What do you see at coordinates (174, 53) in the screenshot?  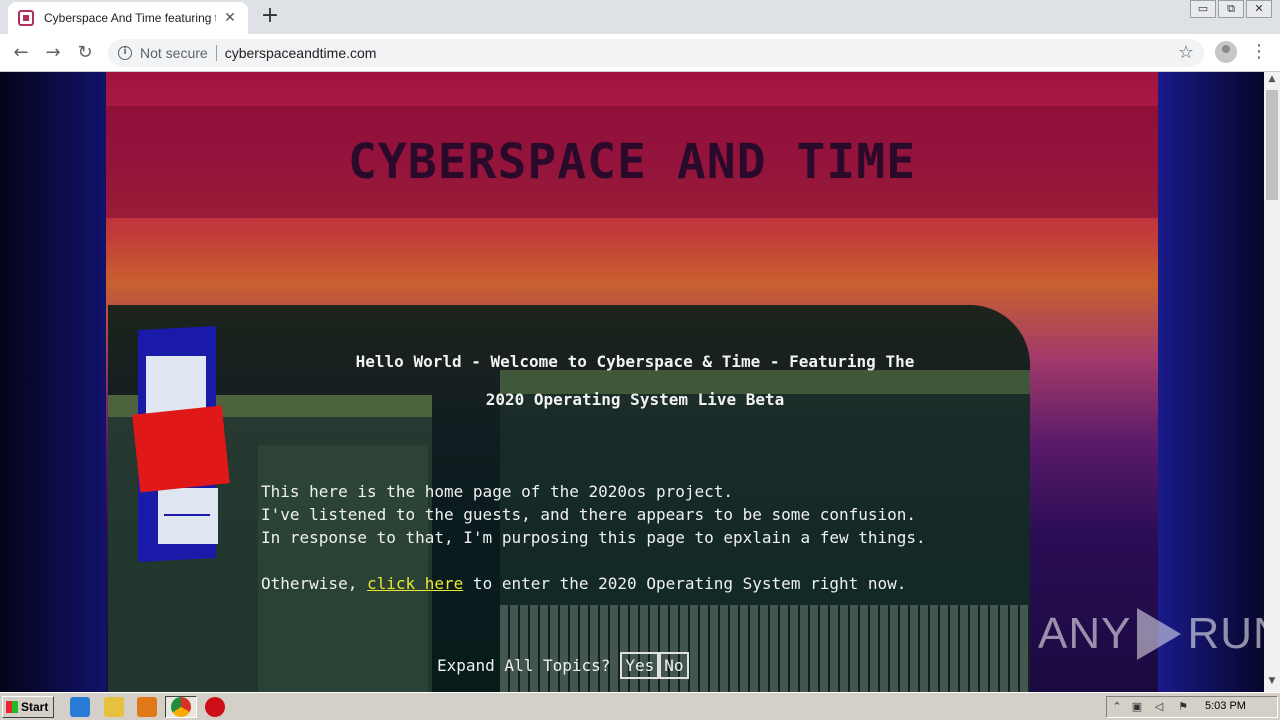 I see `security-label: Not secure` at bounding box center [174, 53].